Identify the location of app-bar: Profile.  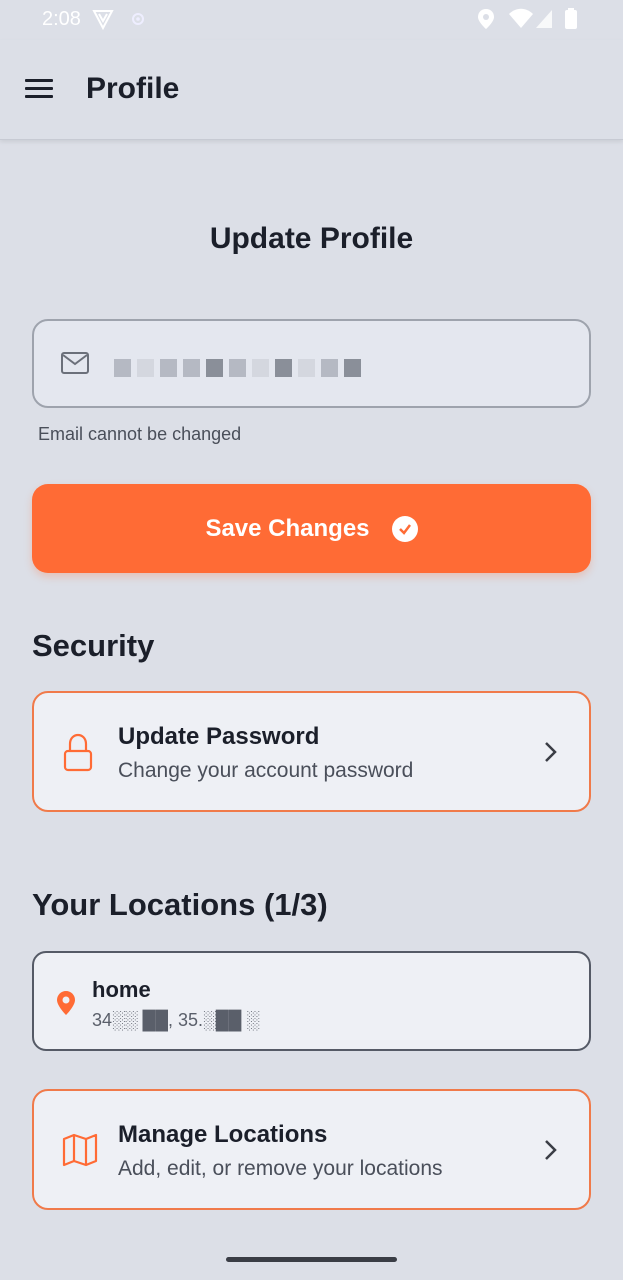
(311, 90).